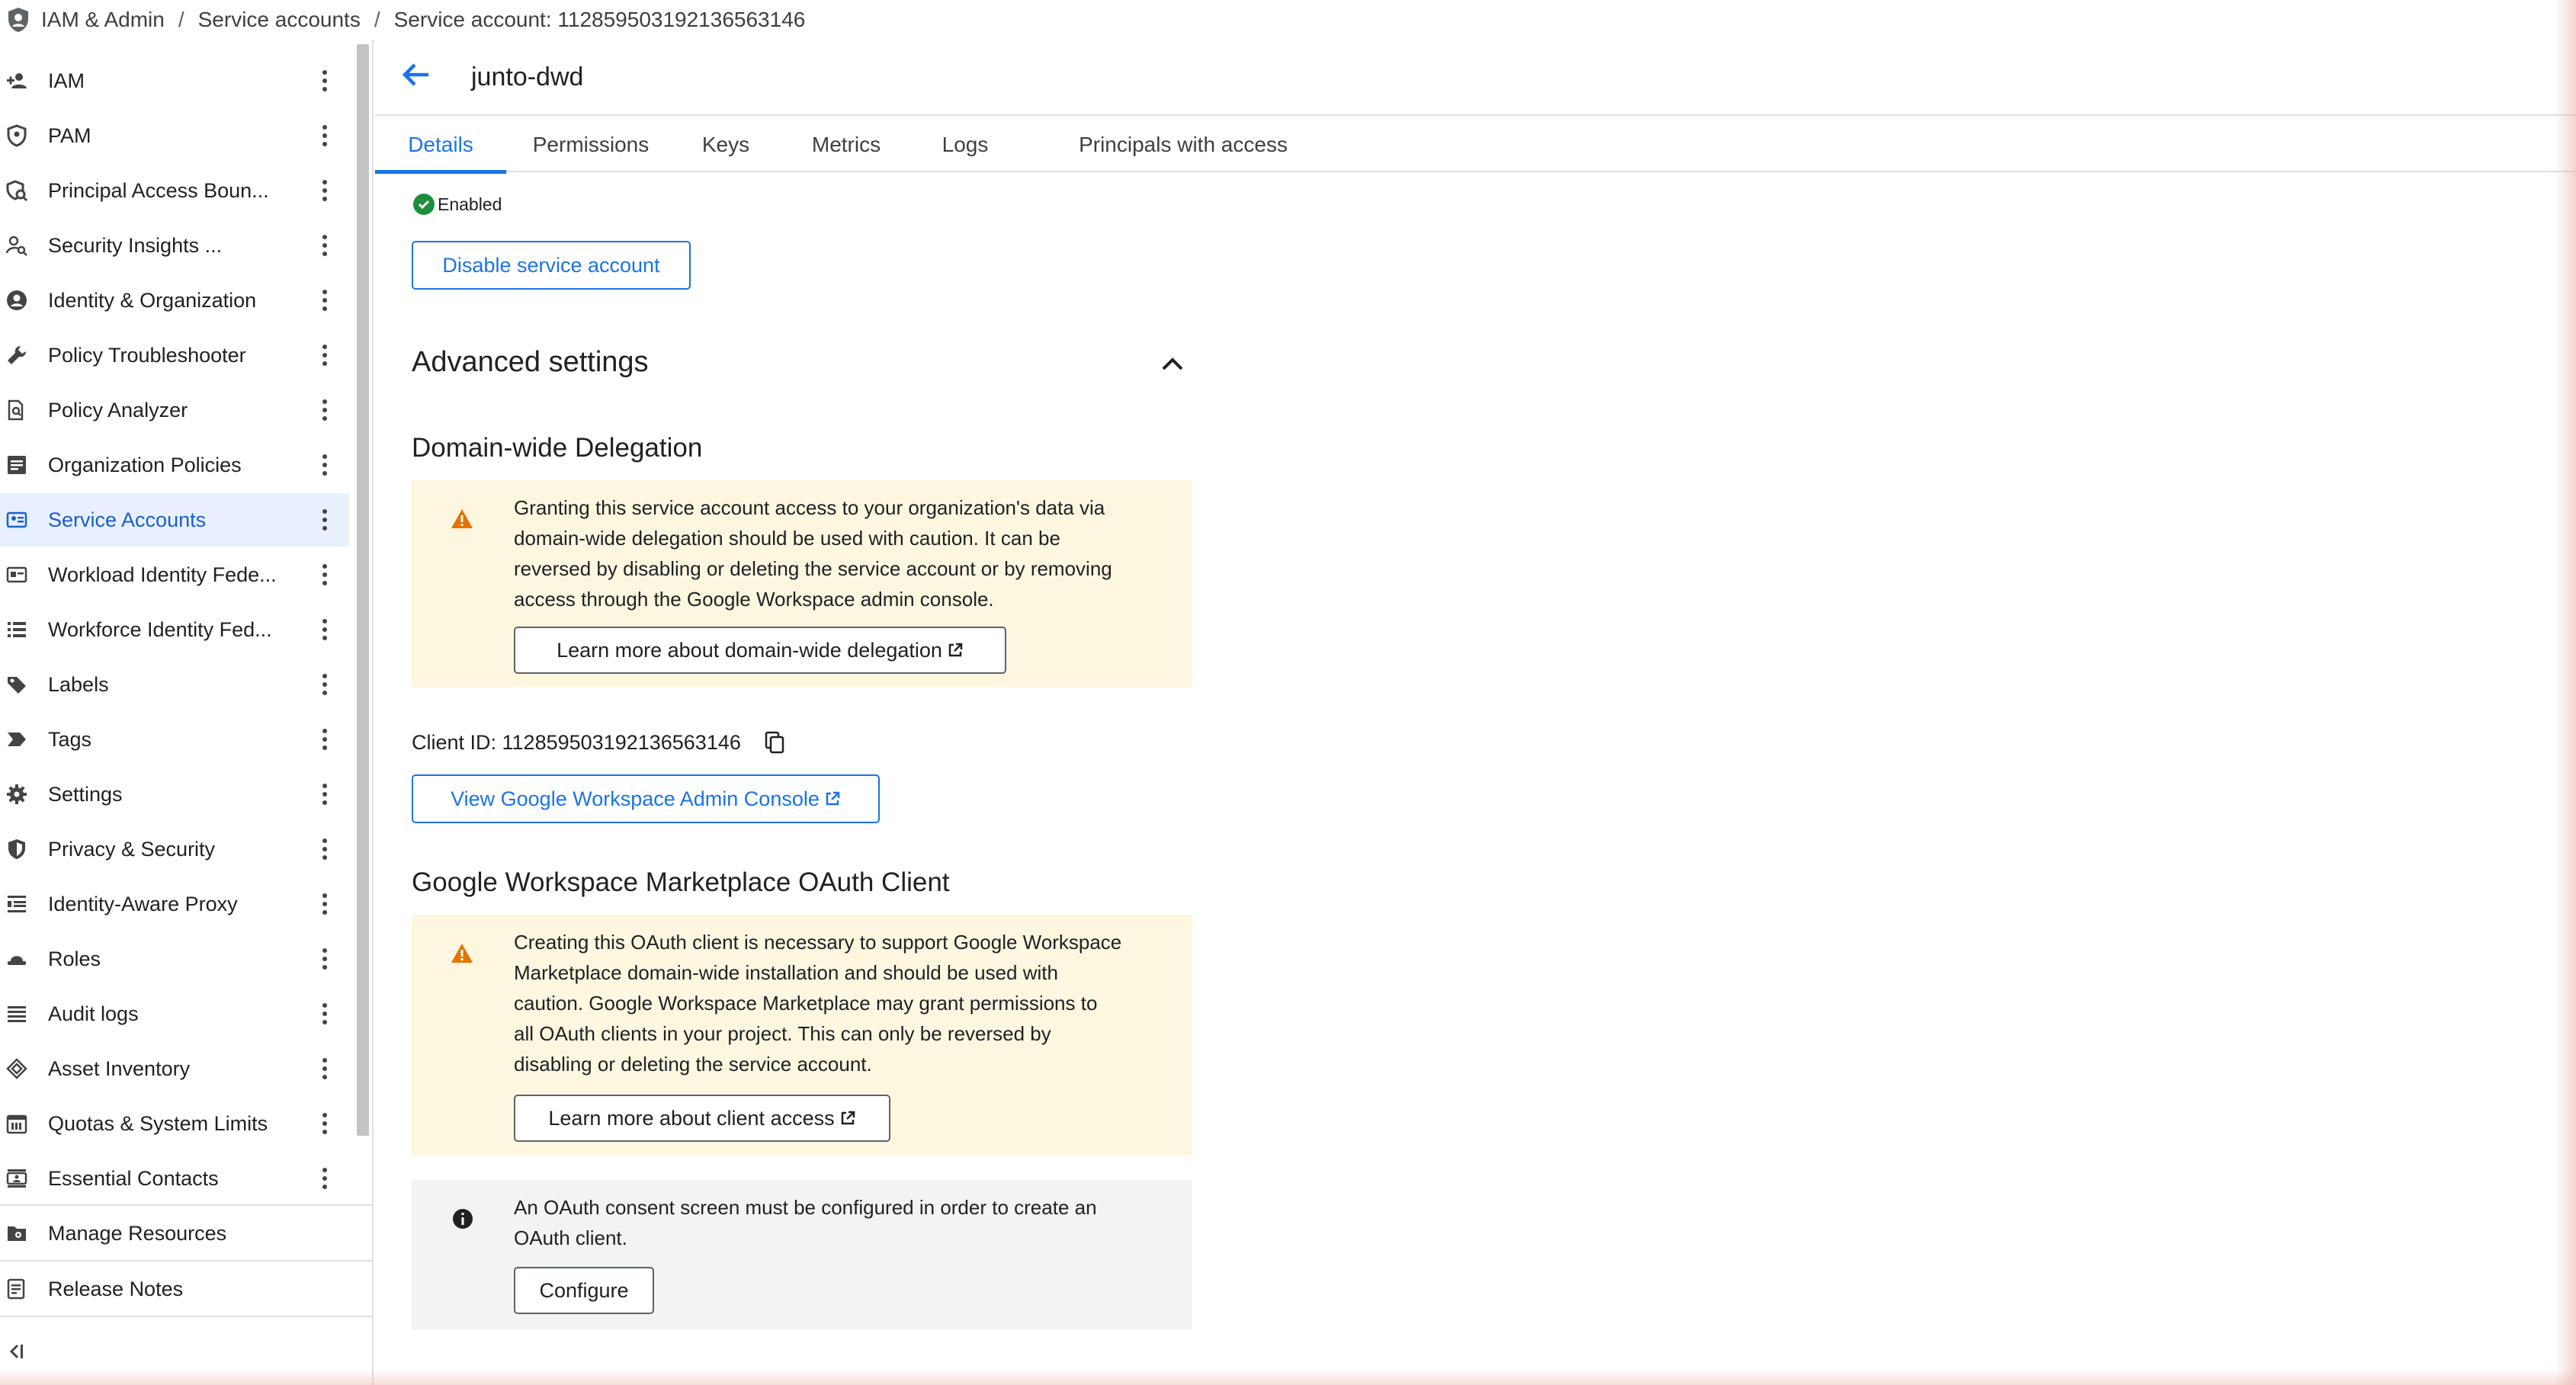  What do you see at coordinates (137, 1233) in the screenshot?
I see `sidebar-item-label: Manage Resources` at bounding box center [137, 1233].